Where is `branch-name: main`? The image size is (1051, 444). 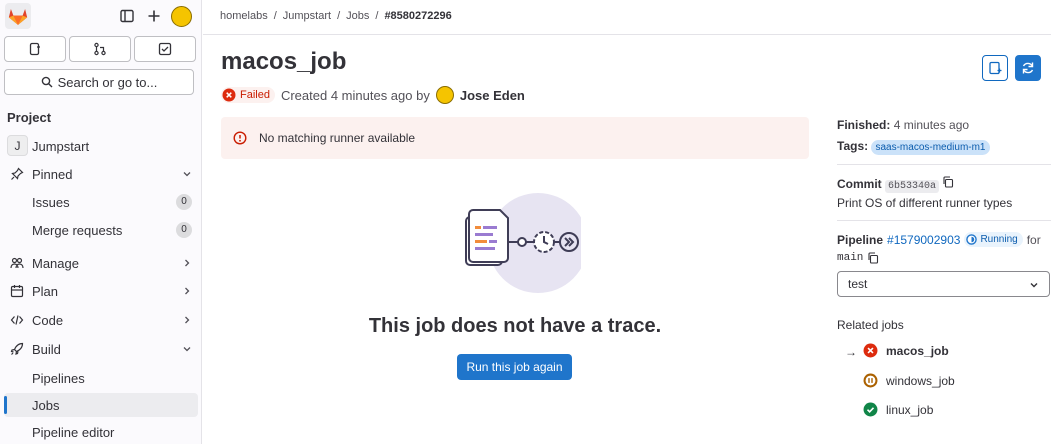
branch-name: main is located at coordinates (850, 258).